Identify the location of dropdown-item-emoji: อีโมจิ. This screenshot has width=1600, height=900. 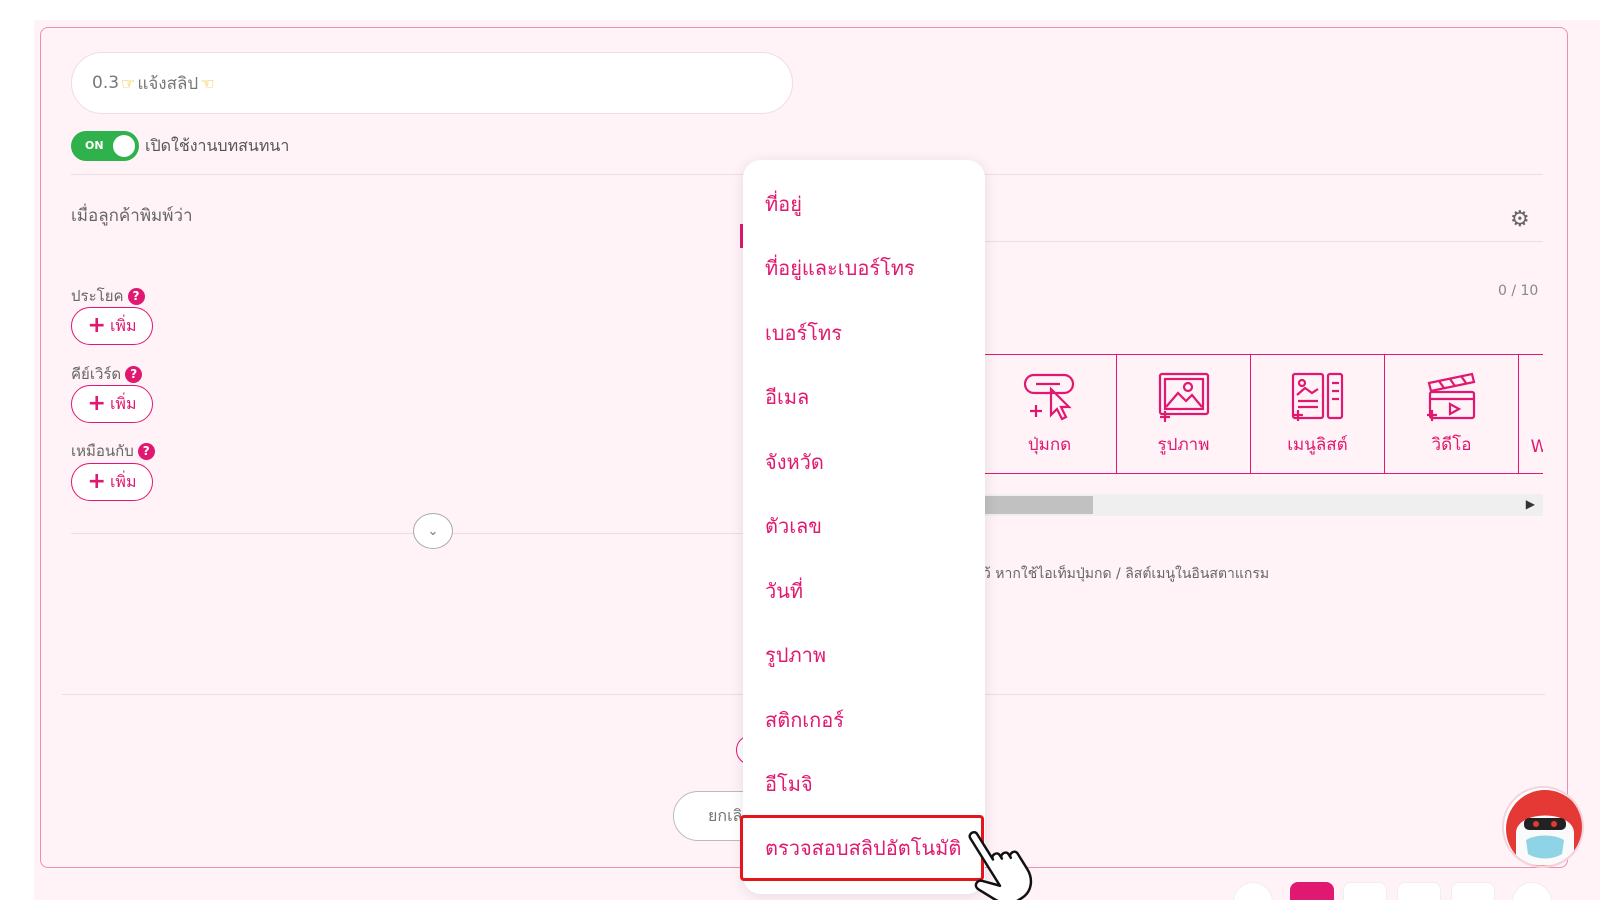
(789, 784).